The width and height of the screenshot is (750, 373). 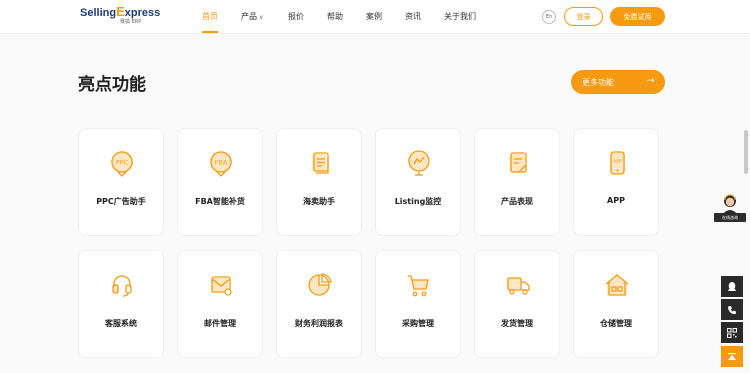 What do you see at coordinates (517, 182) in the screenshot?
I see `feature-card-product-performance: 产品表现` at bounding box center [517, 182].